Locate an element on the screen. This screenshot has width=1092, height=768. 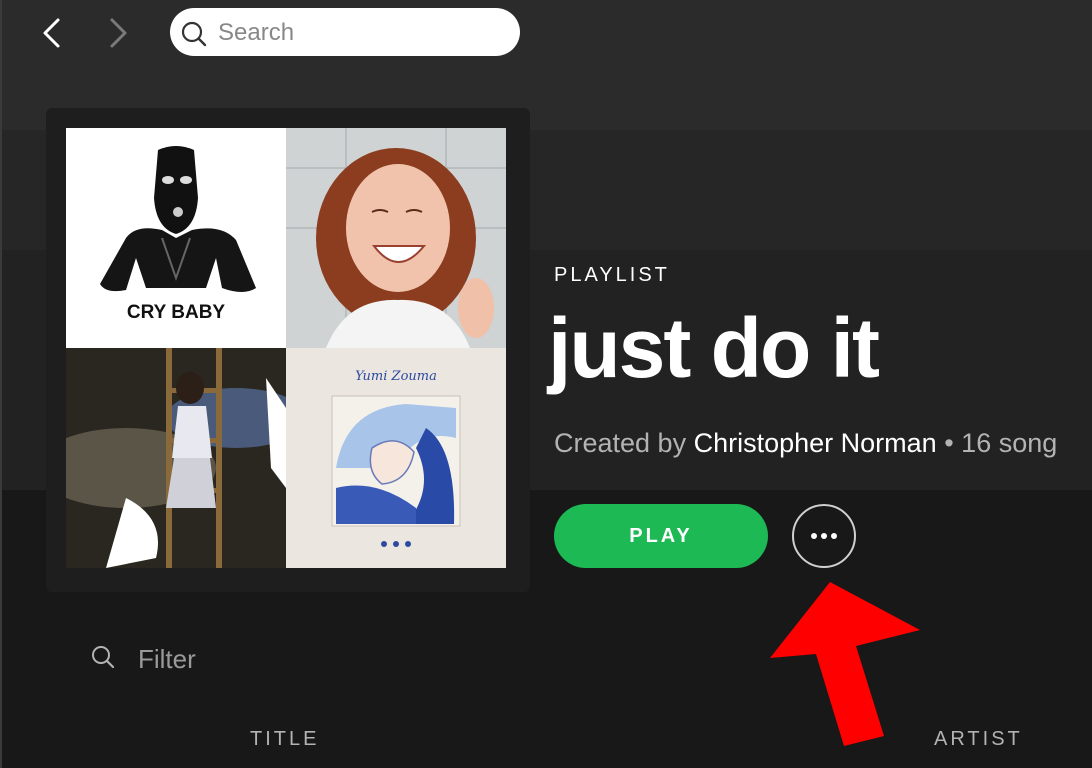
forward-button is located at coordinates (119, 33).